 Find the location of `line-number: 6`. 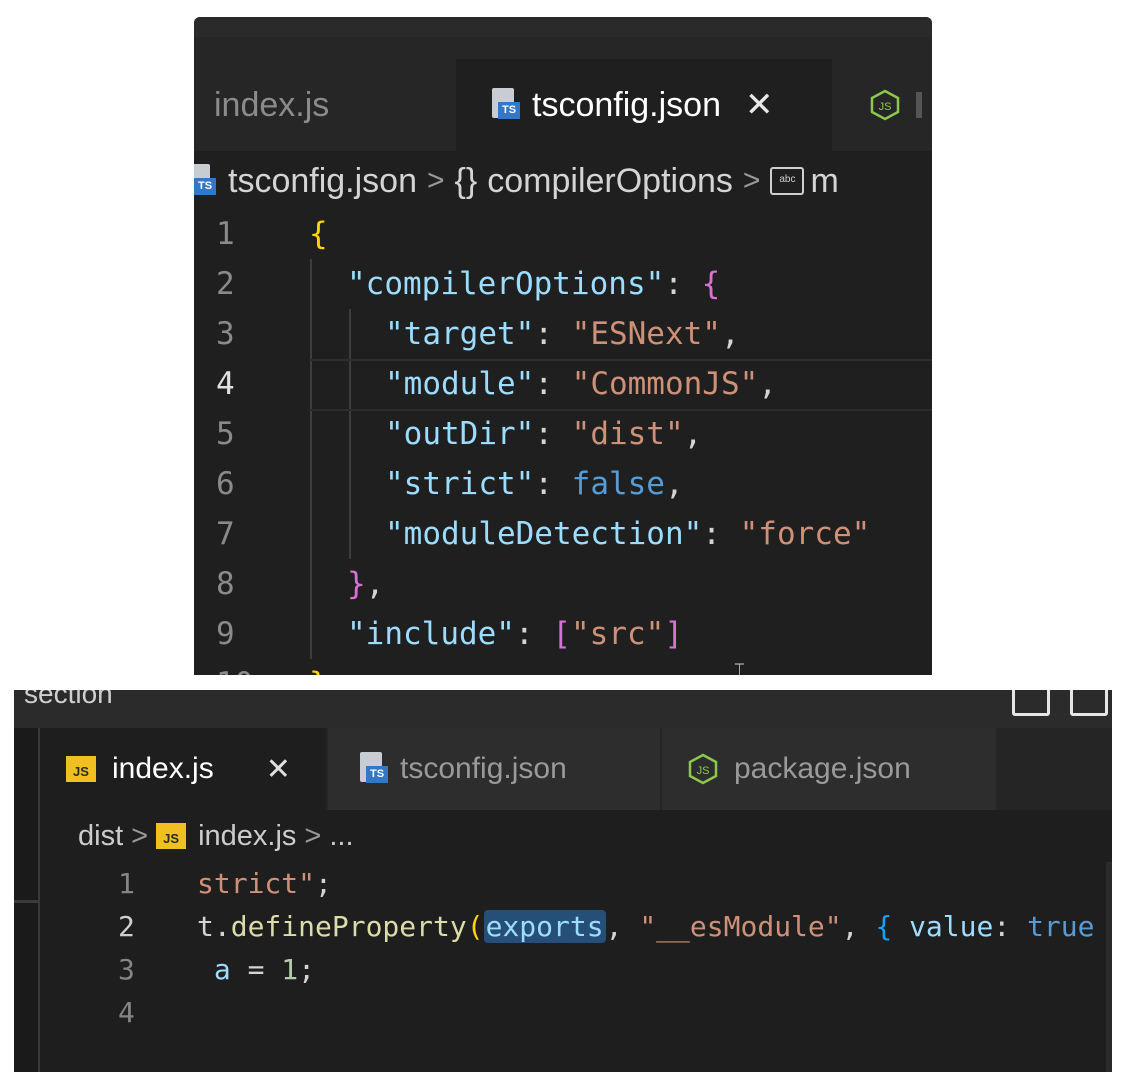

line-number: 6 is located at coordinates (225, 484).